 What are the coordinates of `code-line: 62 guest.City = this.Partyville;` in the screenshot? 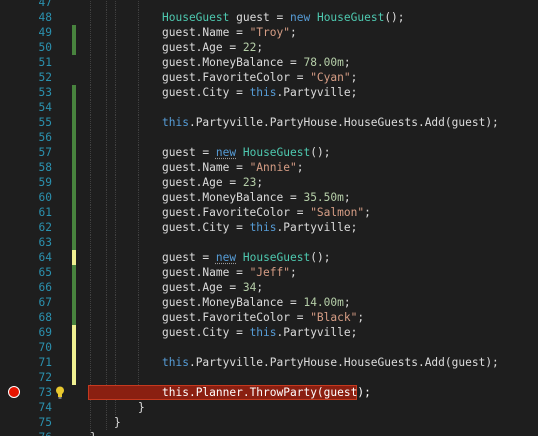 It's located at (269, 227).